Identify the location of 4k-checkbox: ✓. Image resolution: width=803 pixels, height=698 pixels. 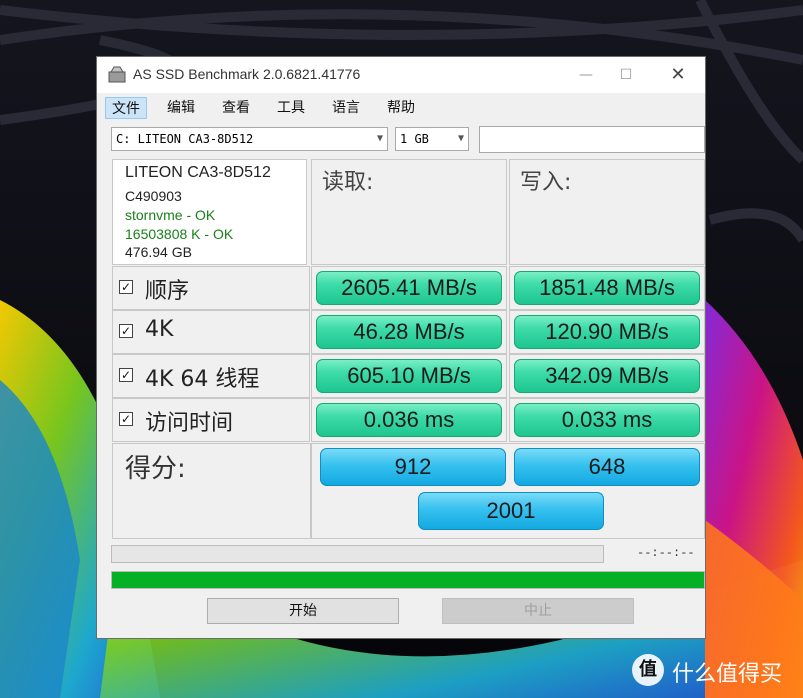
(126, 331).